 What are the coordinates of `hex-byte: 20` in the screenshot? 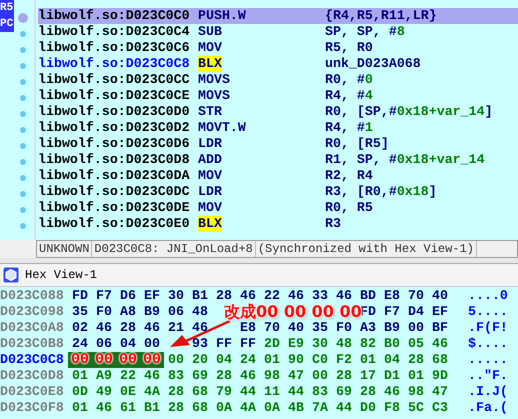 It's located at (200, 360).